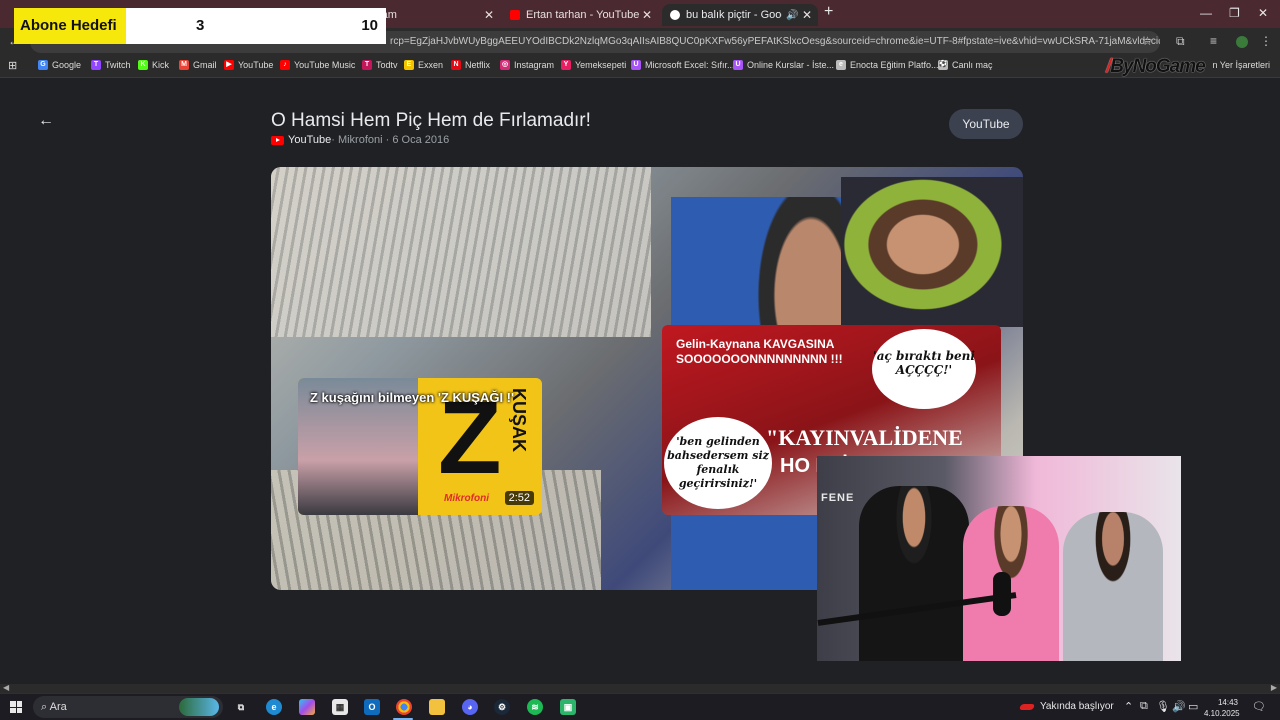 This screenshot has height=720, width=1280. What do you see at coordinates (404, 707) in the screenshot?
I see `chrome-icon` at bounding box center [404, 707].